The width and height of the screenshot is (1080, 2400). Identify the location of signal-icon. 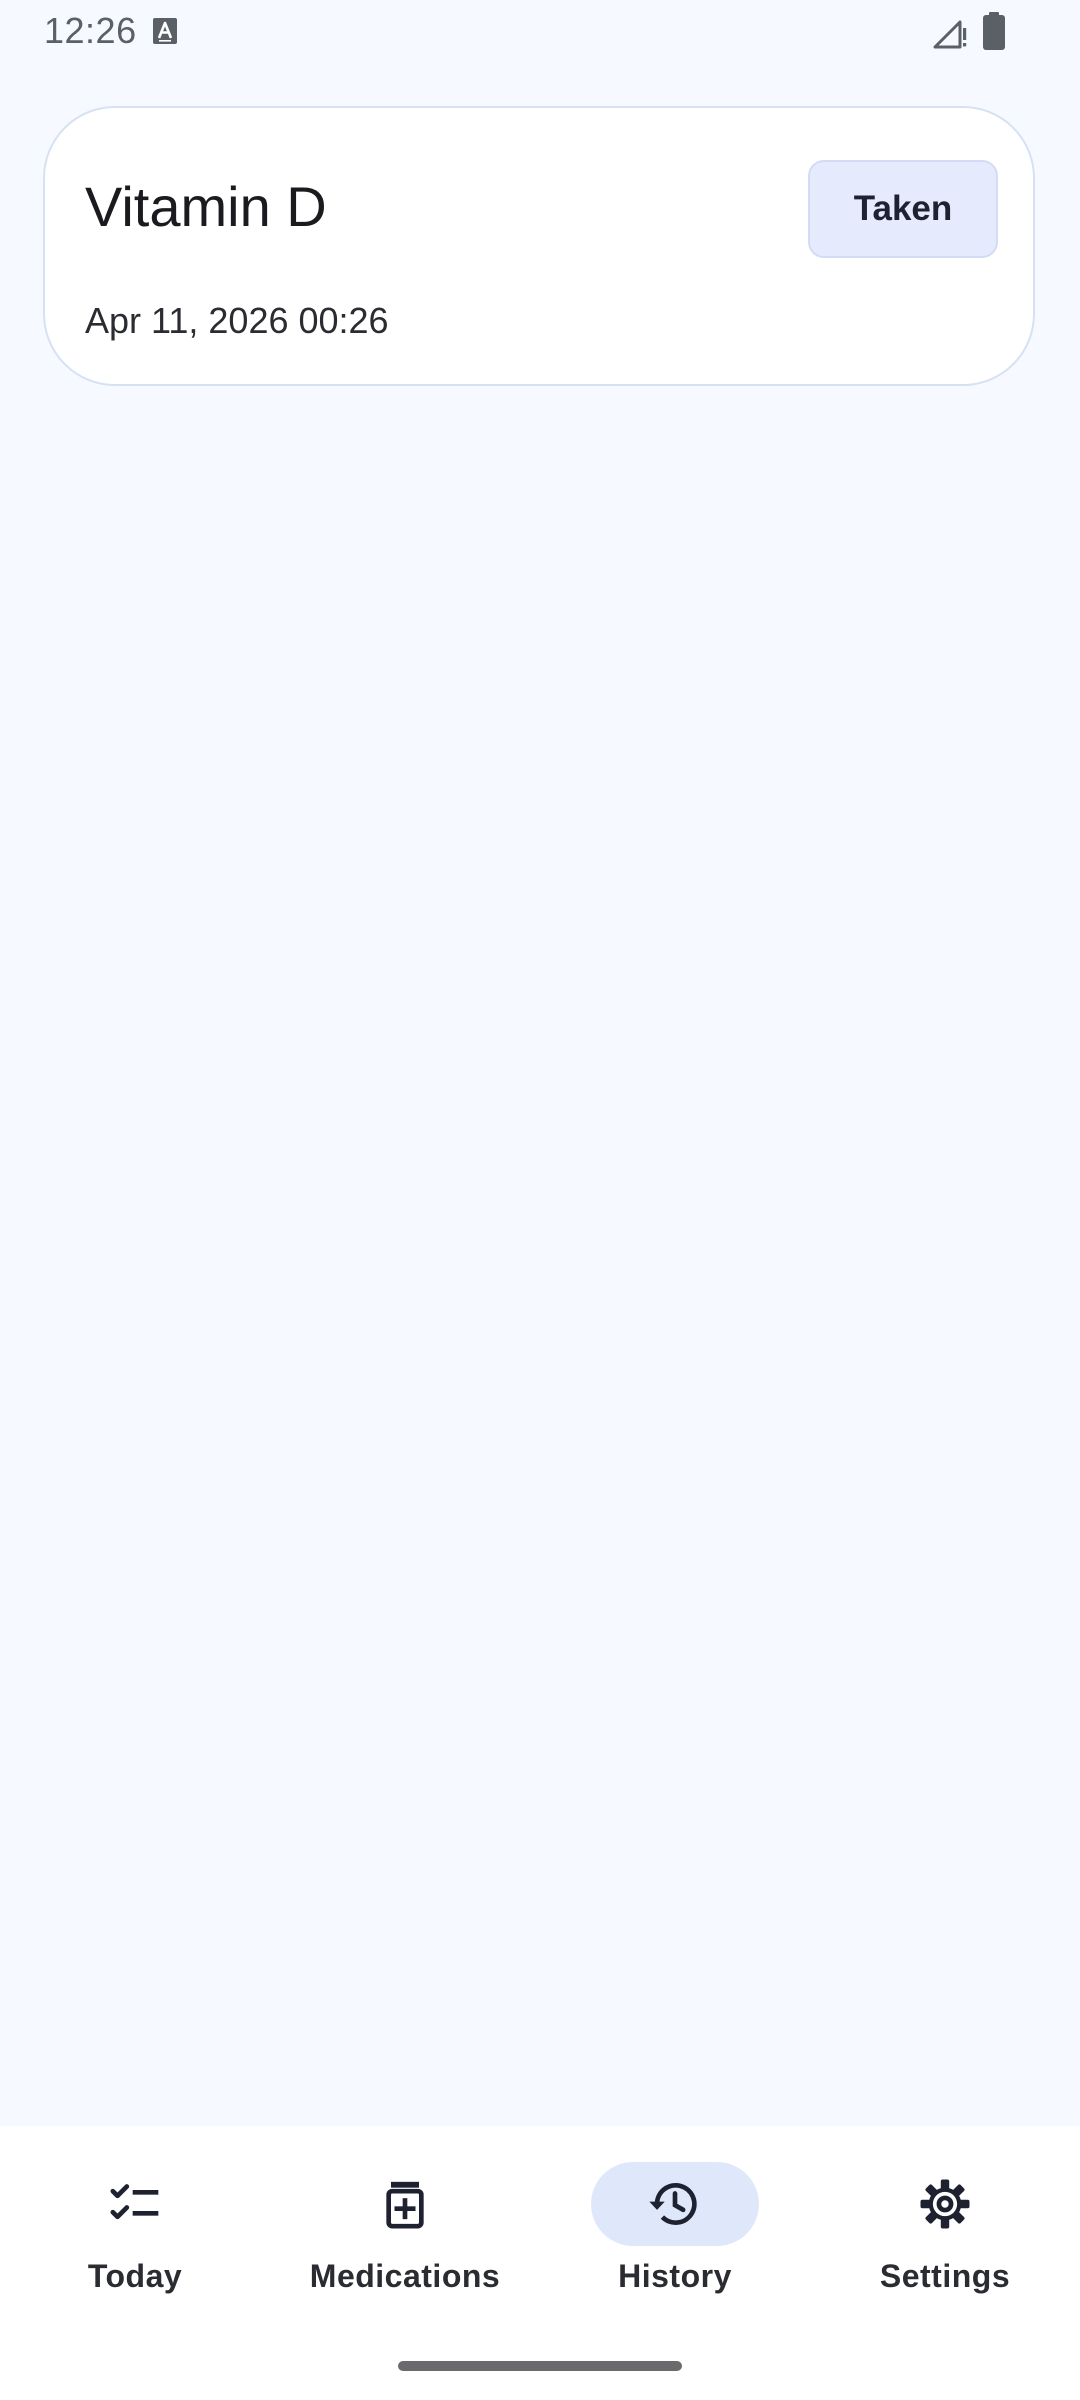
(950, 34).